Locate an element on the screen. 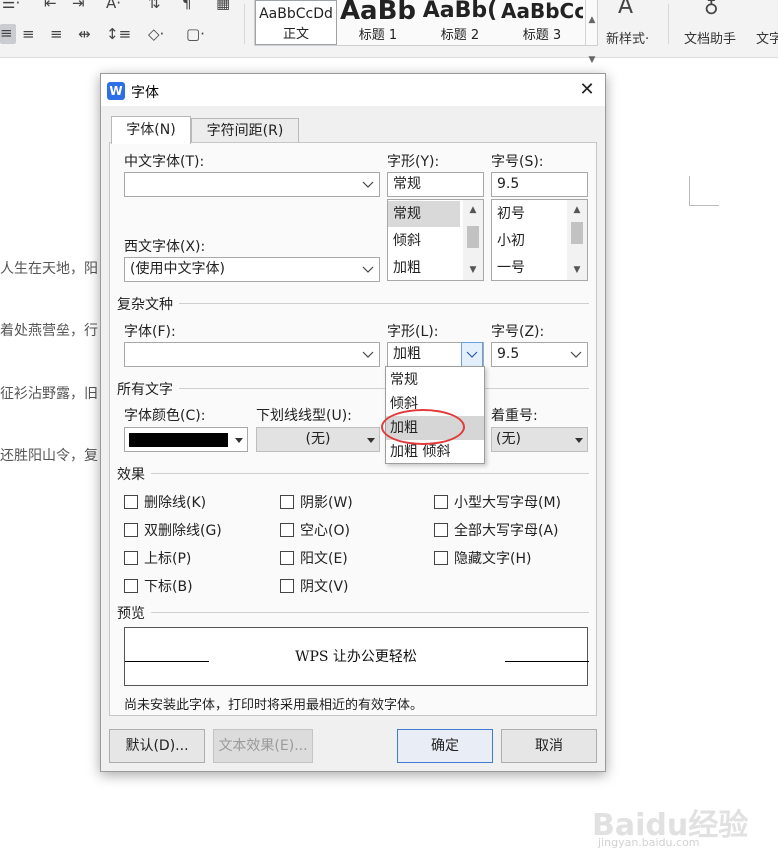  complex-size-label: 字号(Z): is located at coordinates (518, 332).